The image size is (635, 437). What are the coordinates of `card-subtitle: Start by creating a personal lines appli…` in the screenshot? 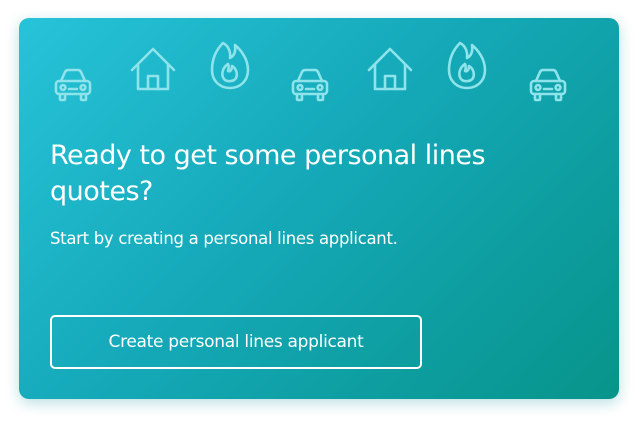 It's located at (224, 238).